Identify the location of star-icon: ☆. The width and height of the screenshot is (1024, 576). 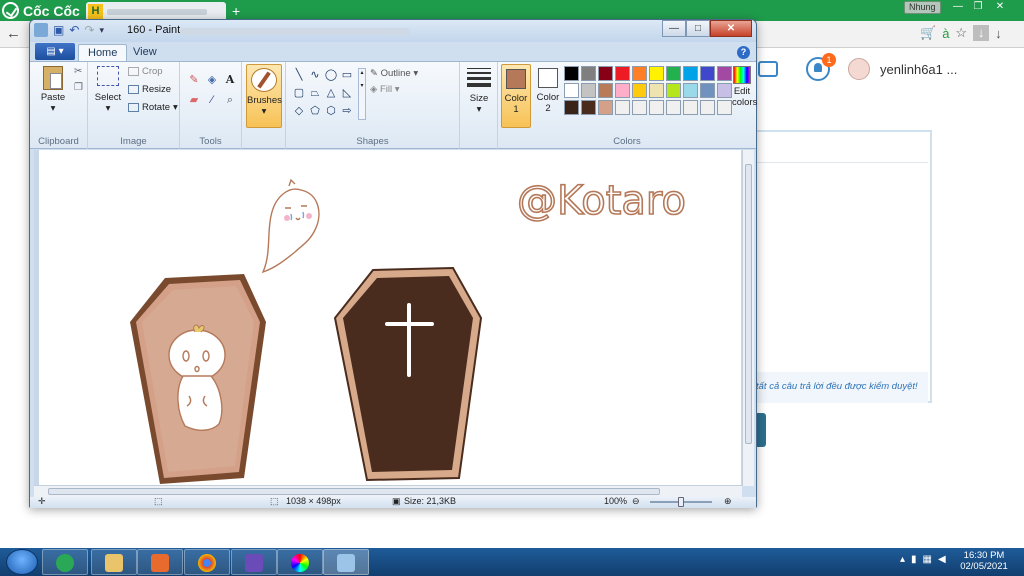
(961, 33).